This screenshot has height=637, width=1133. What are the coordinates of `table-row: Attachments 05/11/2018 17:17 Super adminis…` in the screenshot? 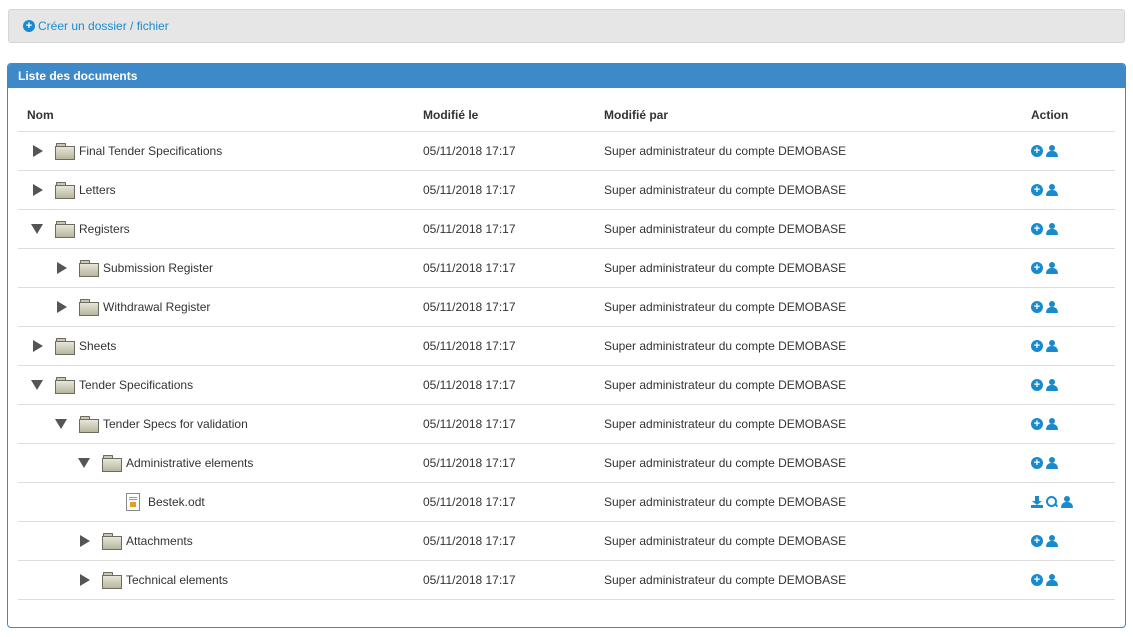 It's located at (566, 541).